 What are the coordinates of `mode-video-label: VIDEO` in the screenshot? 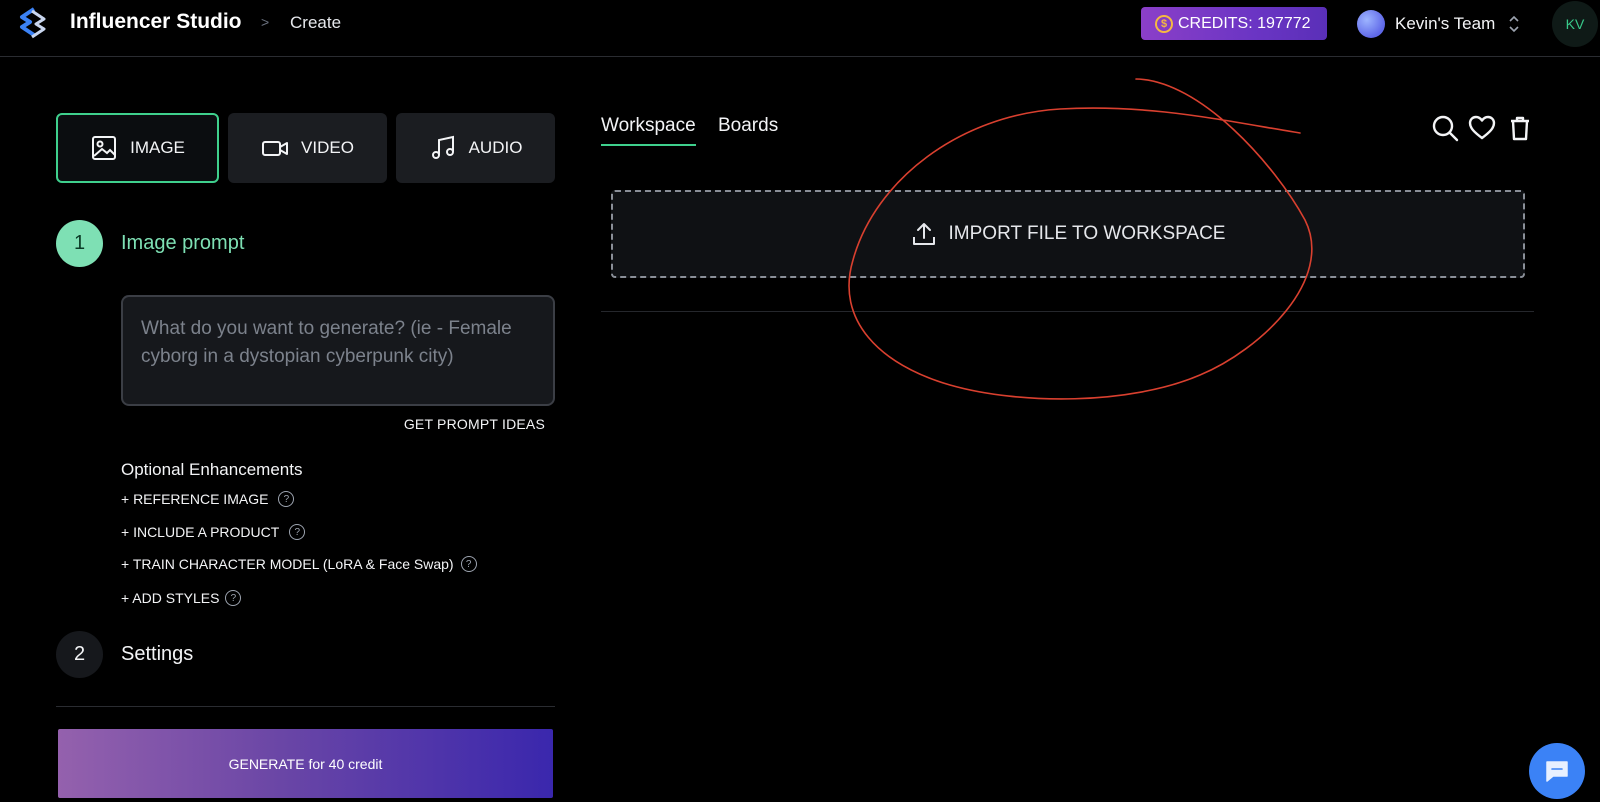 It's located at (327, 147).